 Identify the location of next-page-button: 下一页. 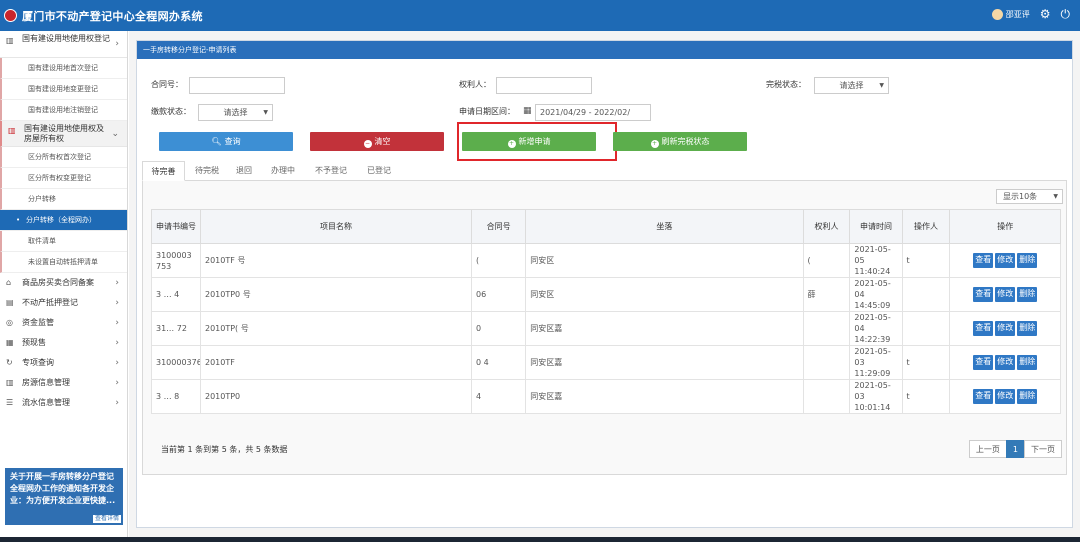
(1043, 449).